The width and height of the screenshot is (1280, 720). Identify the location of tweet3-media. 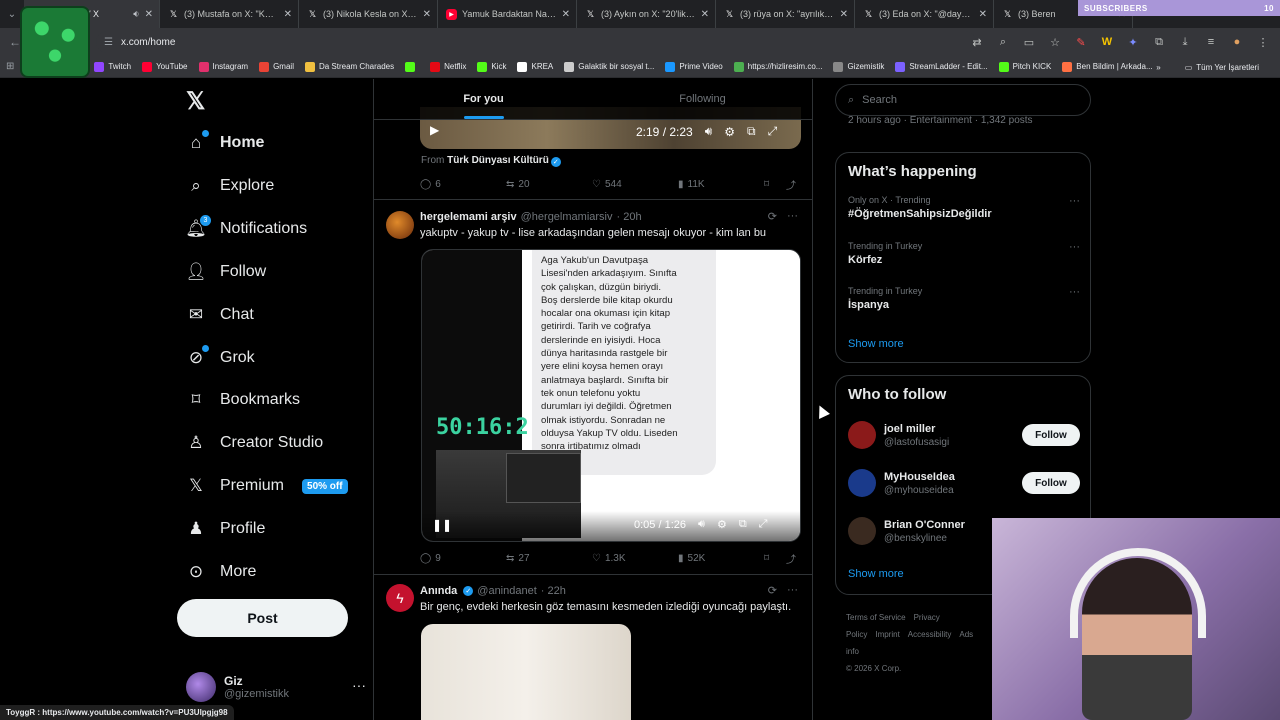
(526, 672).